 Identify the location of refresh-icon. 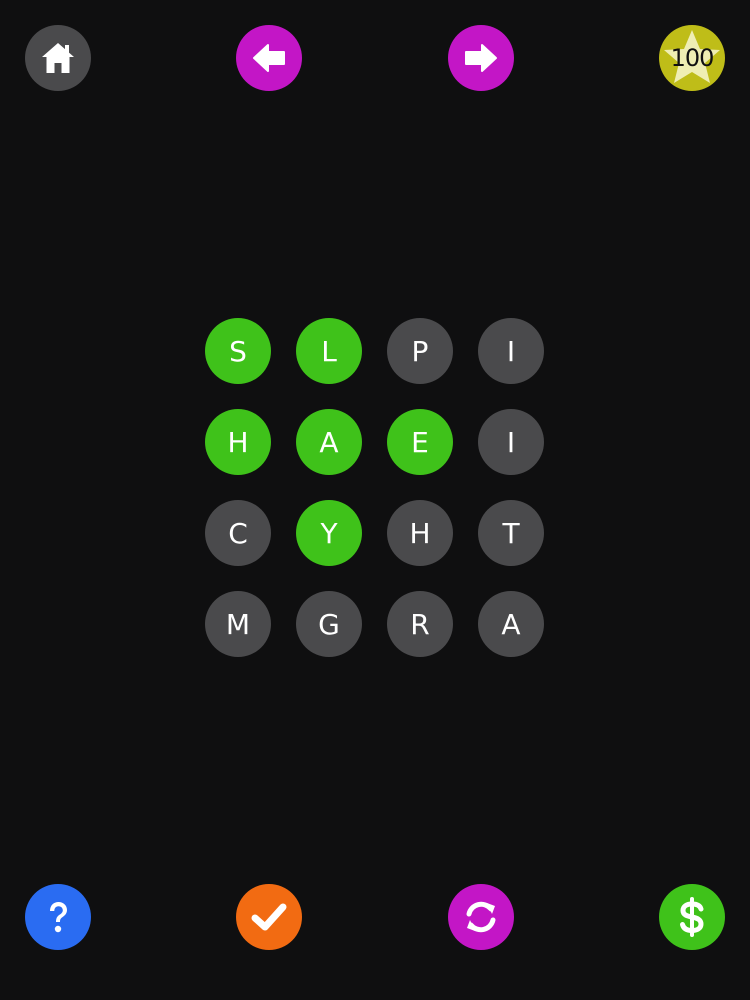
(481, 917).